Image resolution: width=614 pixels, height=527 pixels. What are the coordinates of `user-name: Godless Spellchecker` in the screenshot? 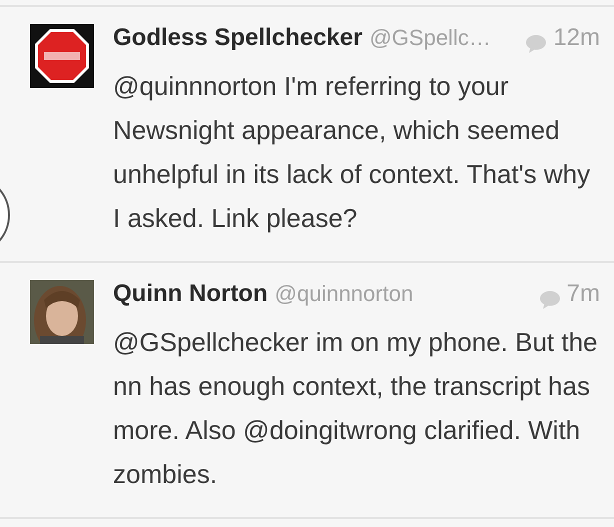 It's located at (237, 38).